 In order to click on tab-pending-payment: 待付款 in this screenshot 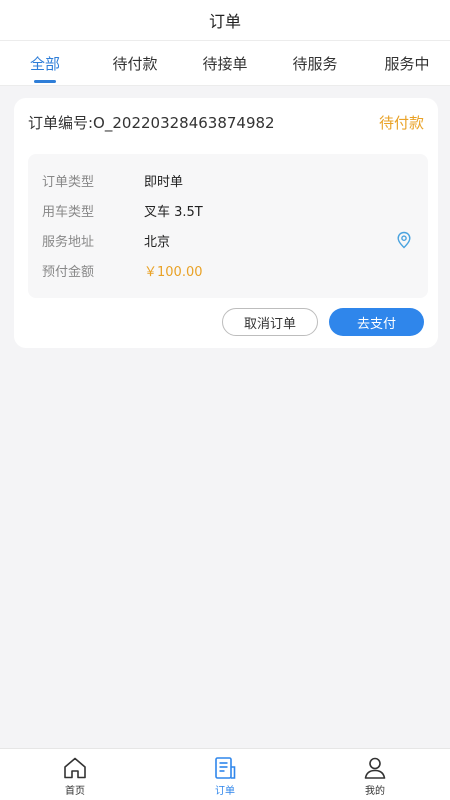, I will do `click(135, 63)`.